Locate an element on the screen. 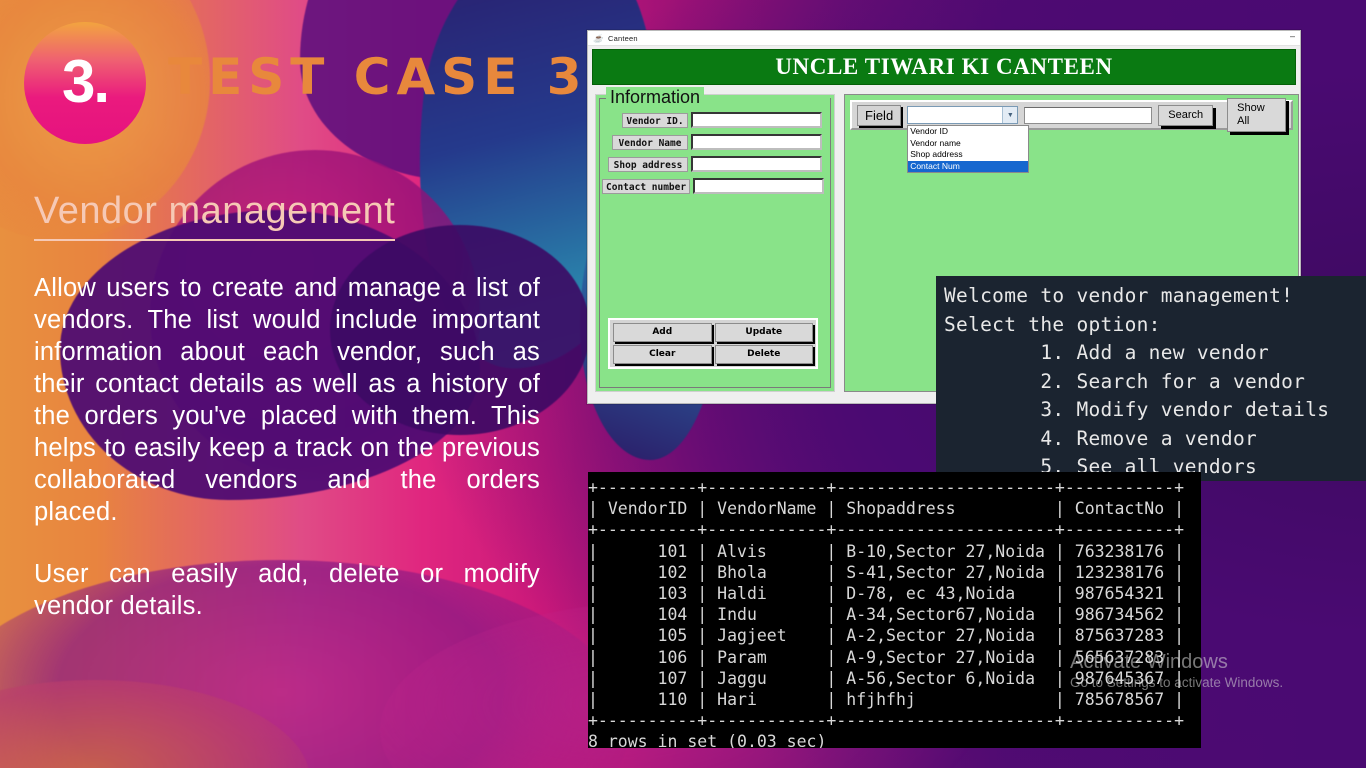  combo-option-shop-address: Shop address is located at coordinates (968, 155).